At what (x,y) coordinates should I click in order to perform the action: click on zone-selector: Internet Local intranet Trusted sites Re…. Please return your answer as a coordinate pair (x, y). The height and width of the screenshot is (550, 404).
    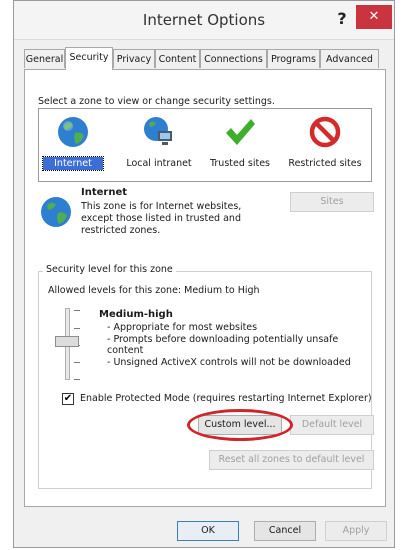
    Looking at the image, I should click on (205, 145).